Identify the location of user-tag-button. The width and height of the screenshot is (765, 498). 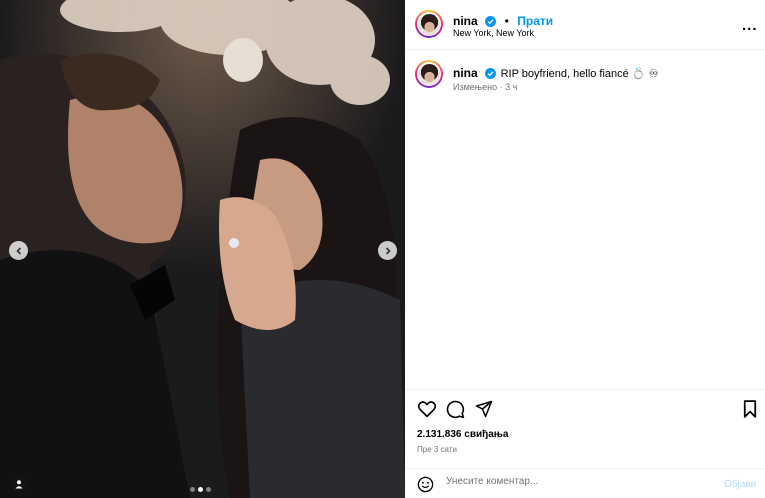
(19, 484).